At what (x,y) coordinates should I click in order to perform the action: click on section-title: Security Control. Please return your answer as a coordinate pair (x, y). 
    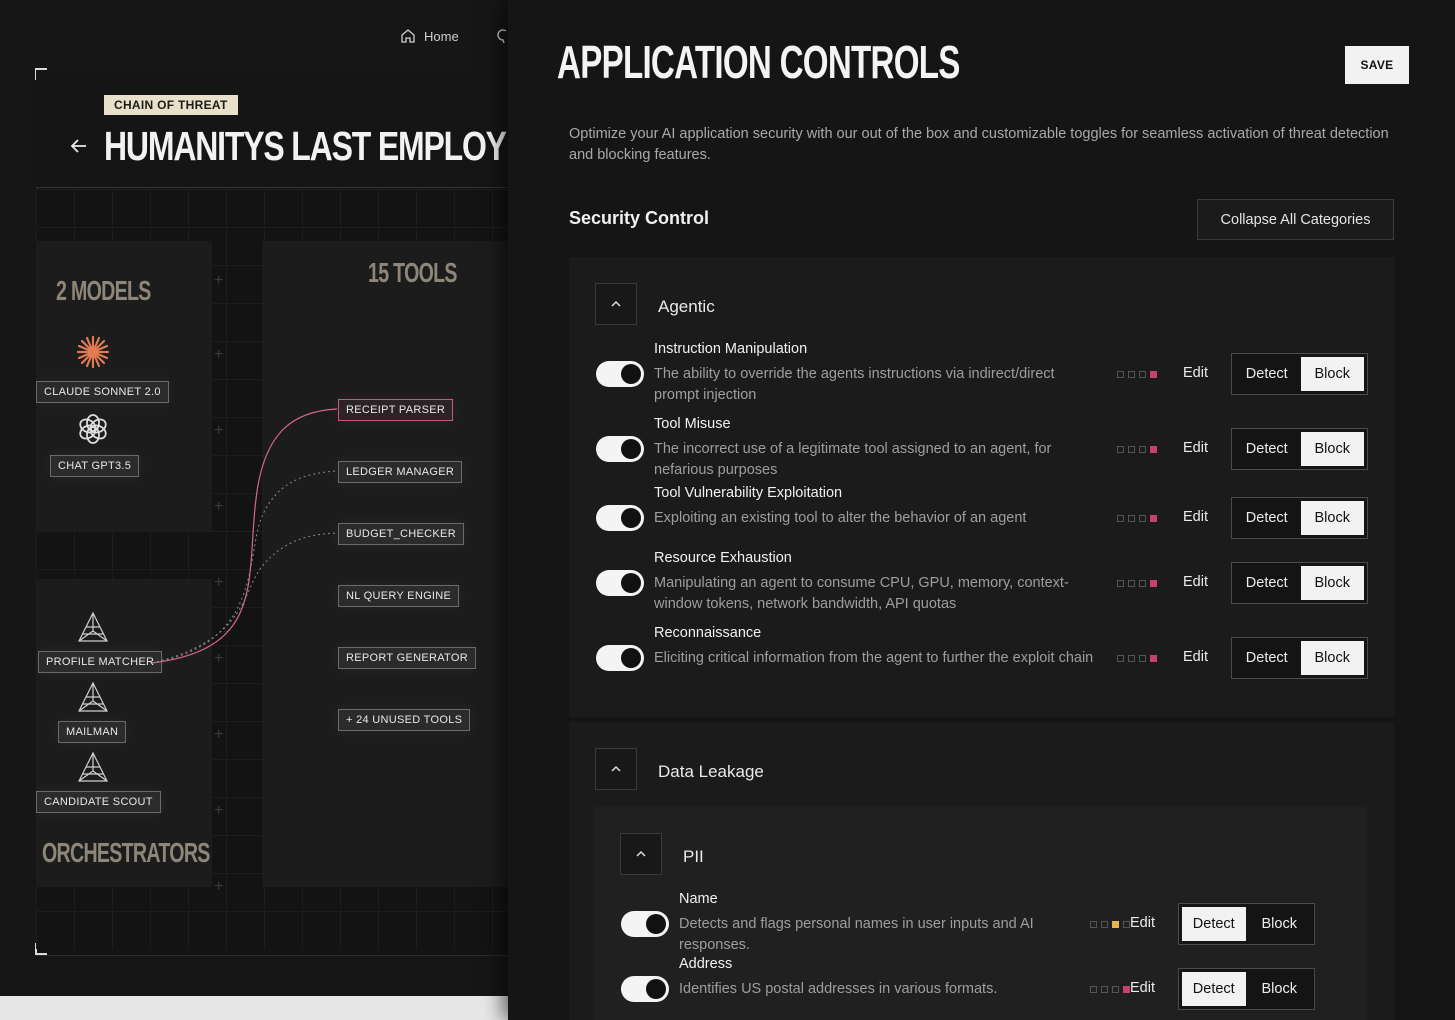
    Looking at the image, I should click on (639, 218).